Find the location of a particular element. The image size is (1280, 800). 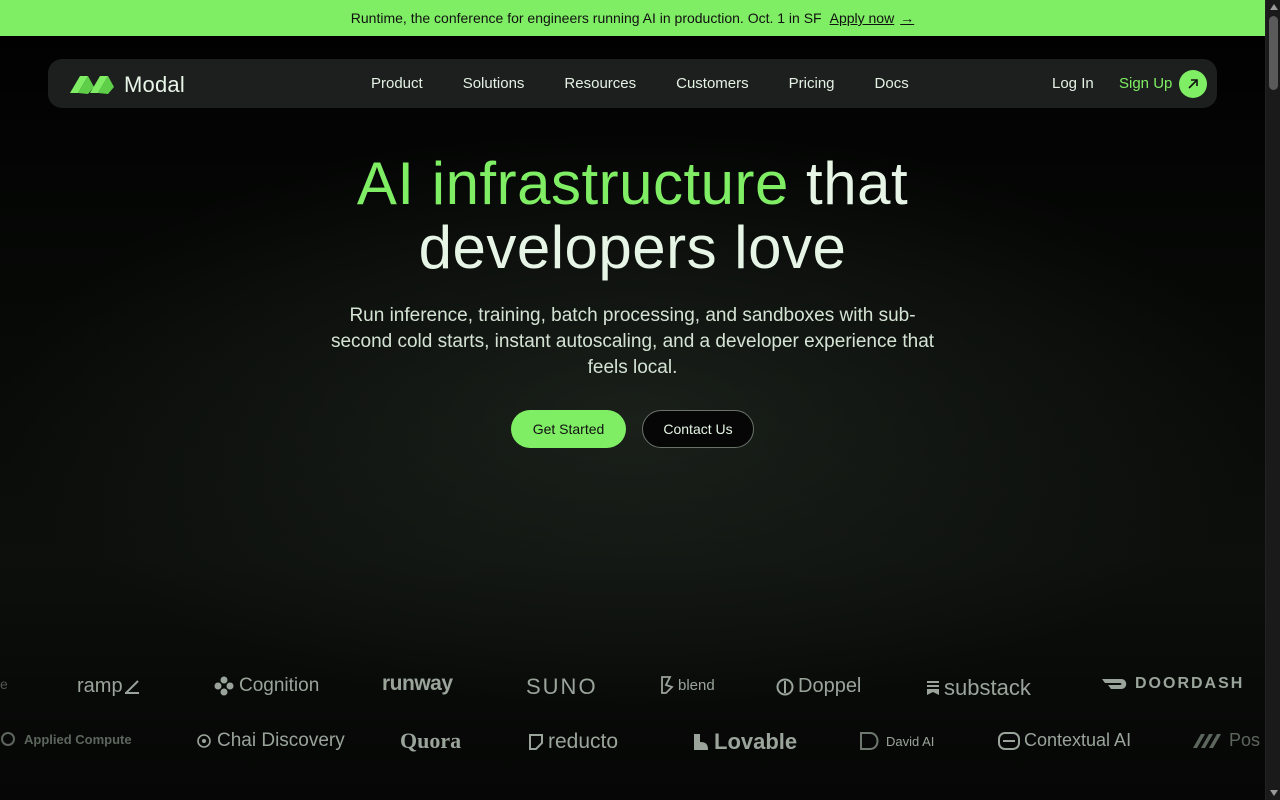

logo-cognition: Cognition is located at coordinates (266, 686).